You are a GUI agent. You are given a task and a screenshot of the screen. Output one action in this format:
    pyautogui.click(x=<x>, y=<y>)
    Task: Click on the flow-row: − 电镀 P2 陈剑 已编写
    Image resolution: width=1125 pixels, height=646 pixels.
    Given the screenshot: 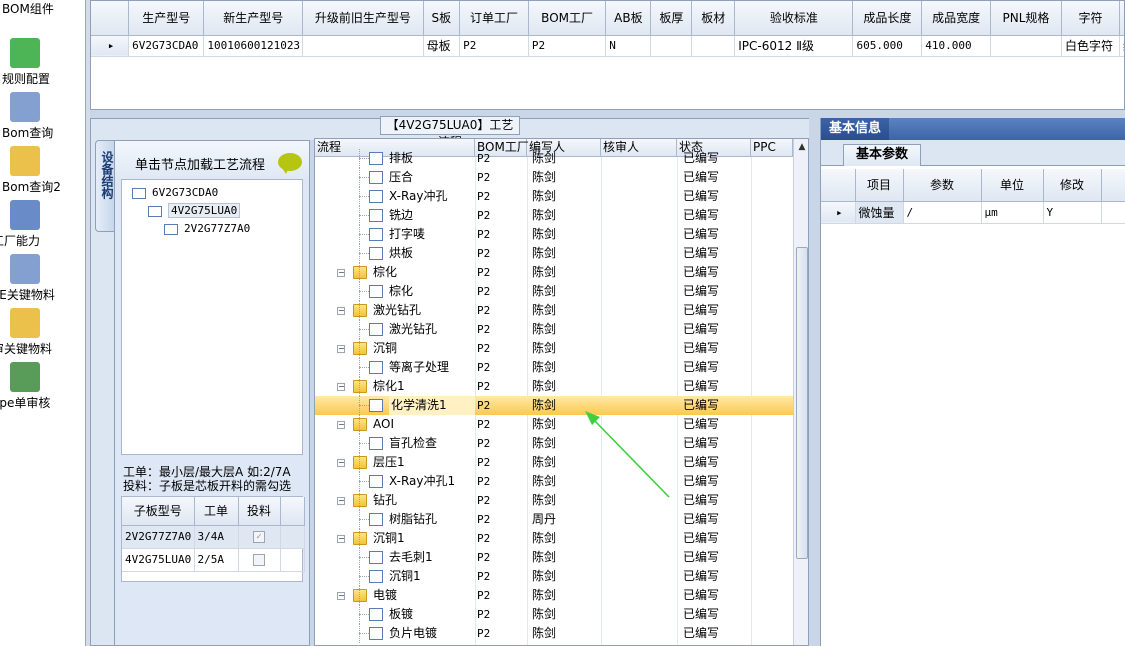 What is the action you would take?
    pyautogui.click(x=554, y=595)
    